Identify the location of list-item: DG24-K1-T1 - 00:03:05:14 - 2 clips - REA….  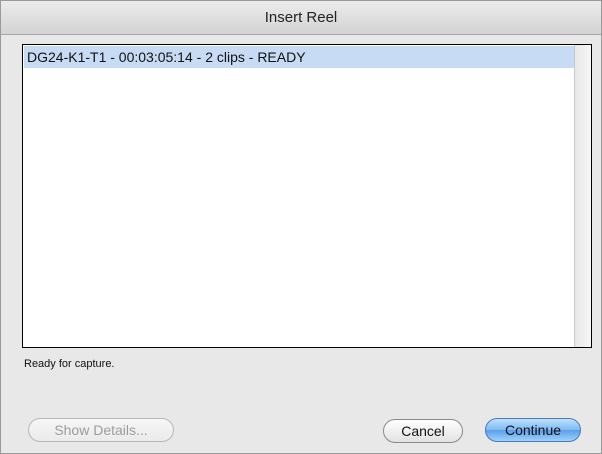
(299, 57).